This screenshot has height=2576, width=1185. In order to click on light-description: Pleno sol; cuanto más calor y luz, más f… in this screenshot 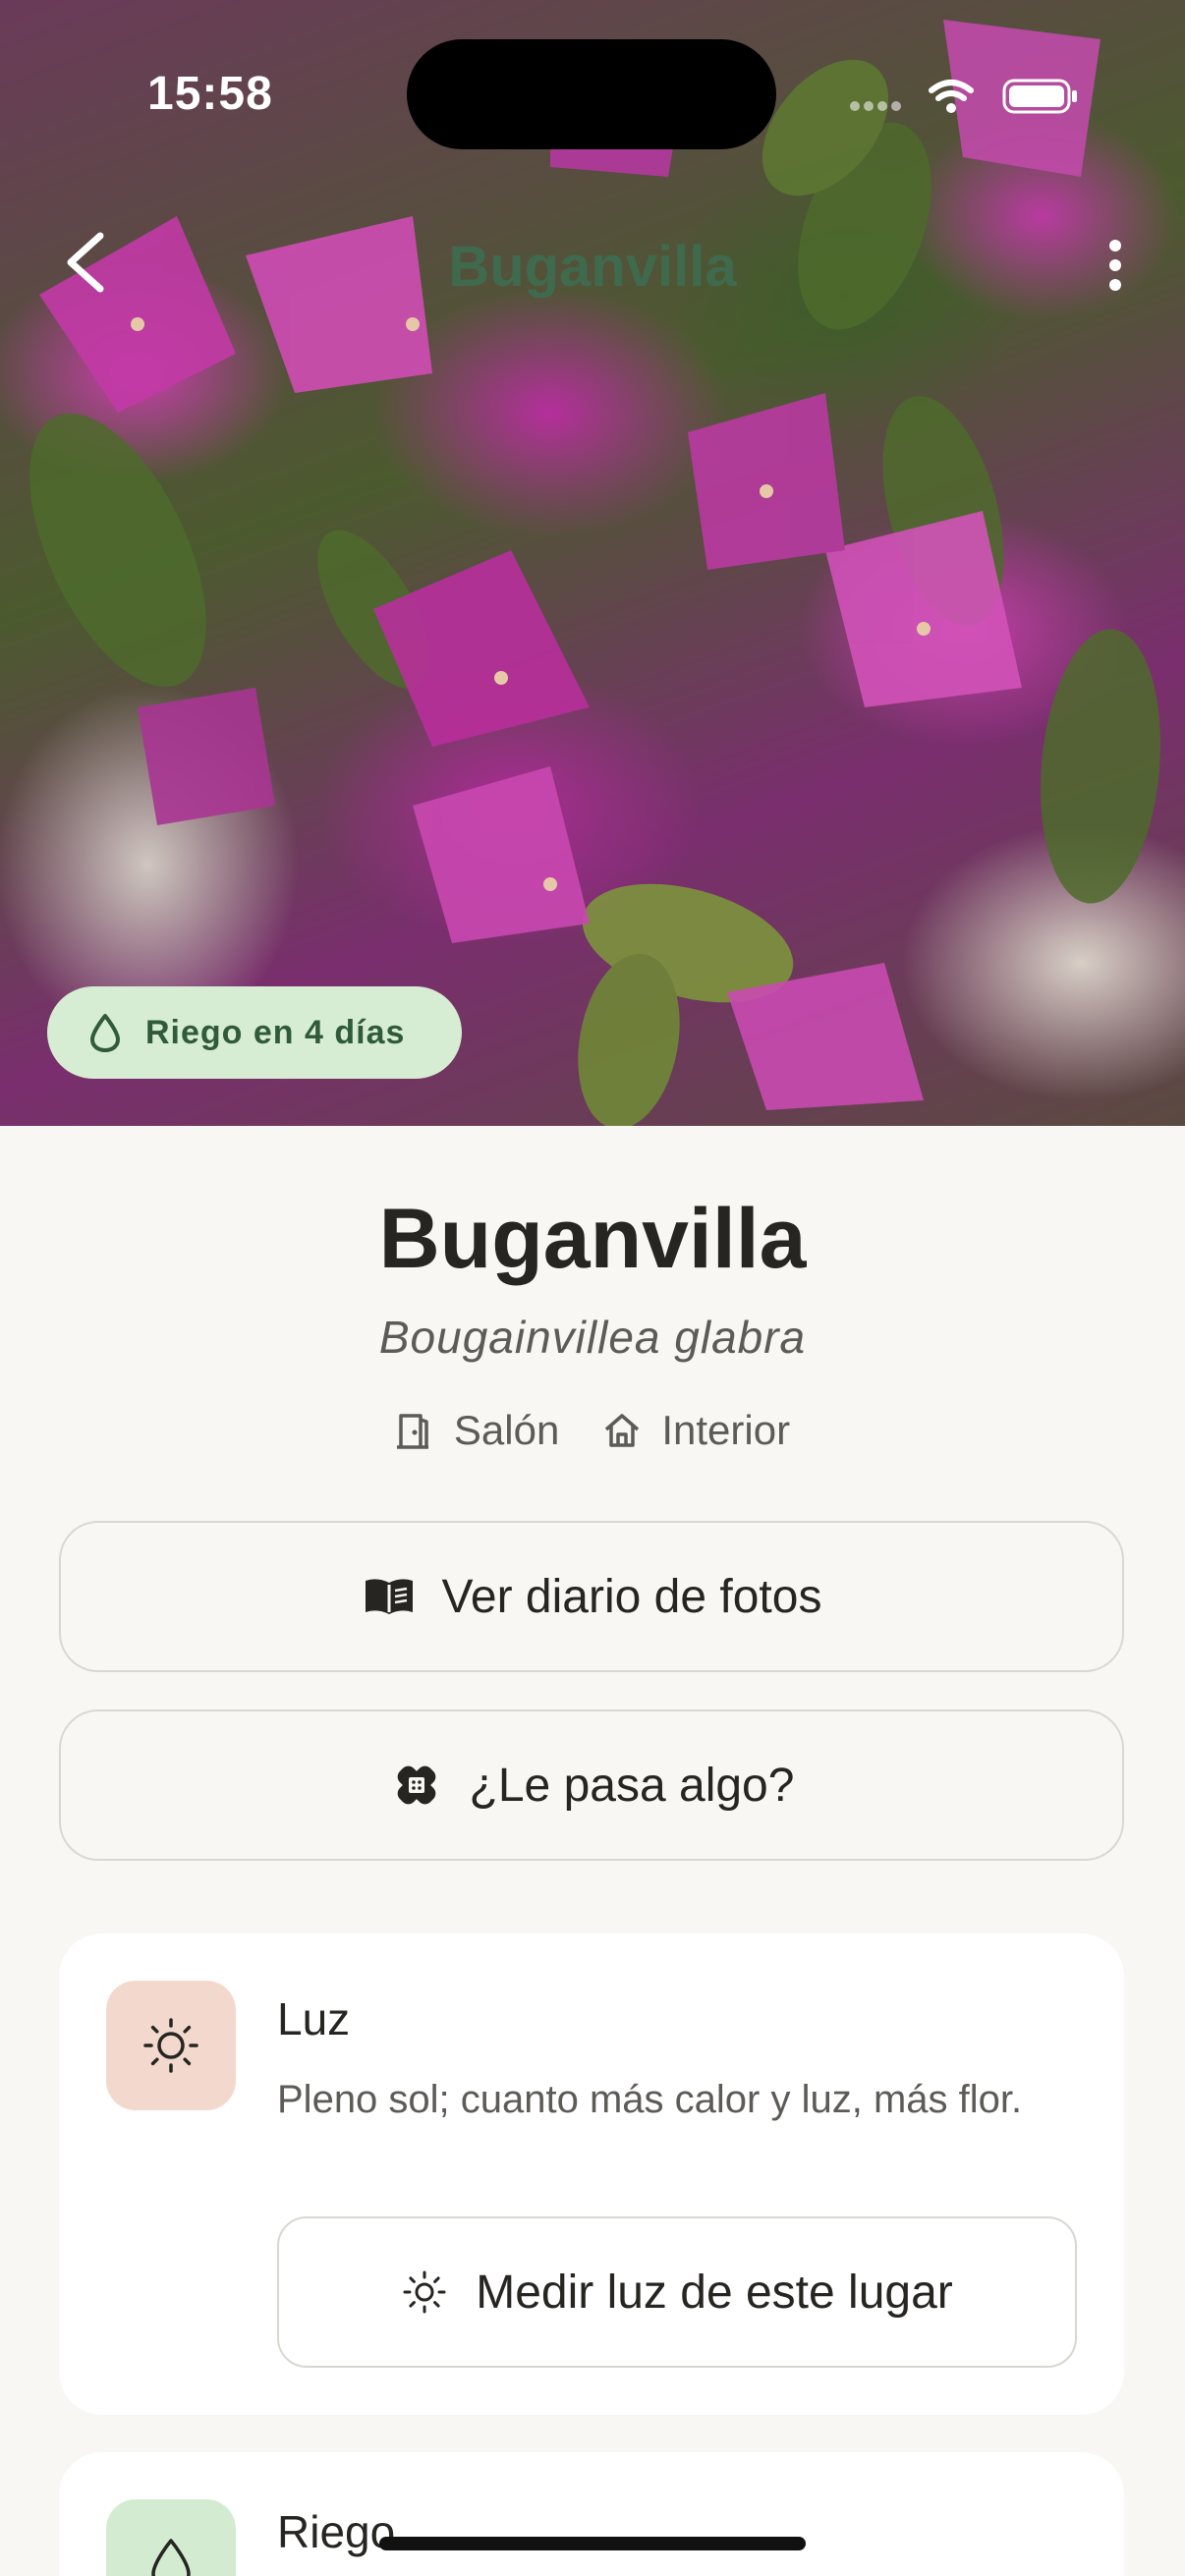, I will do `click(650, 2099)`.